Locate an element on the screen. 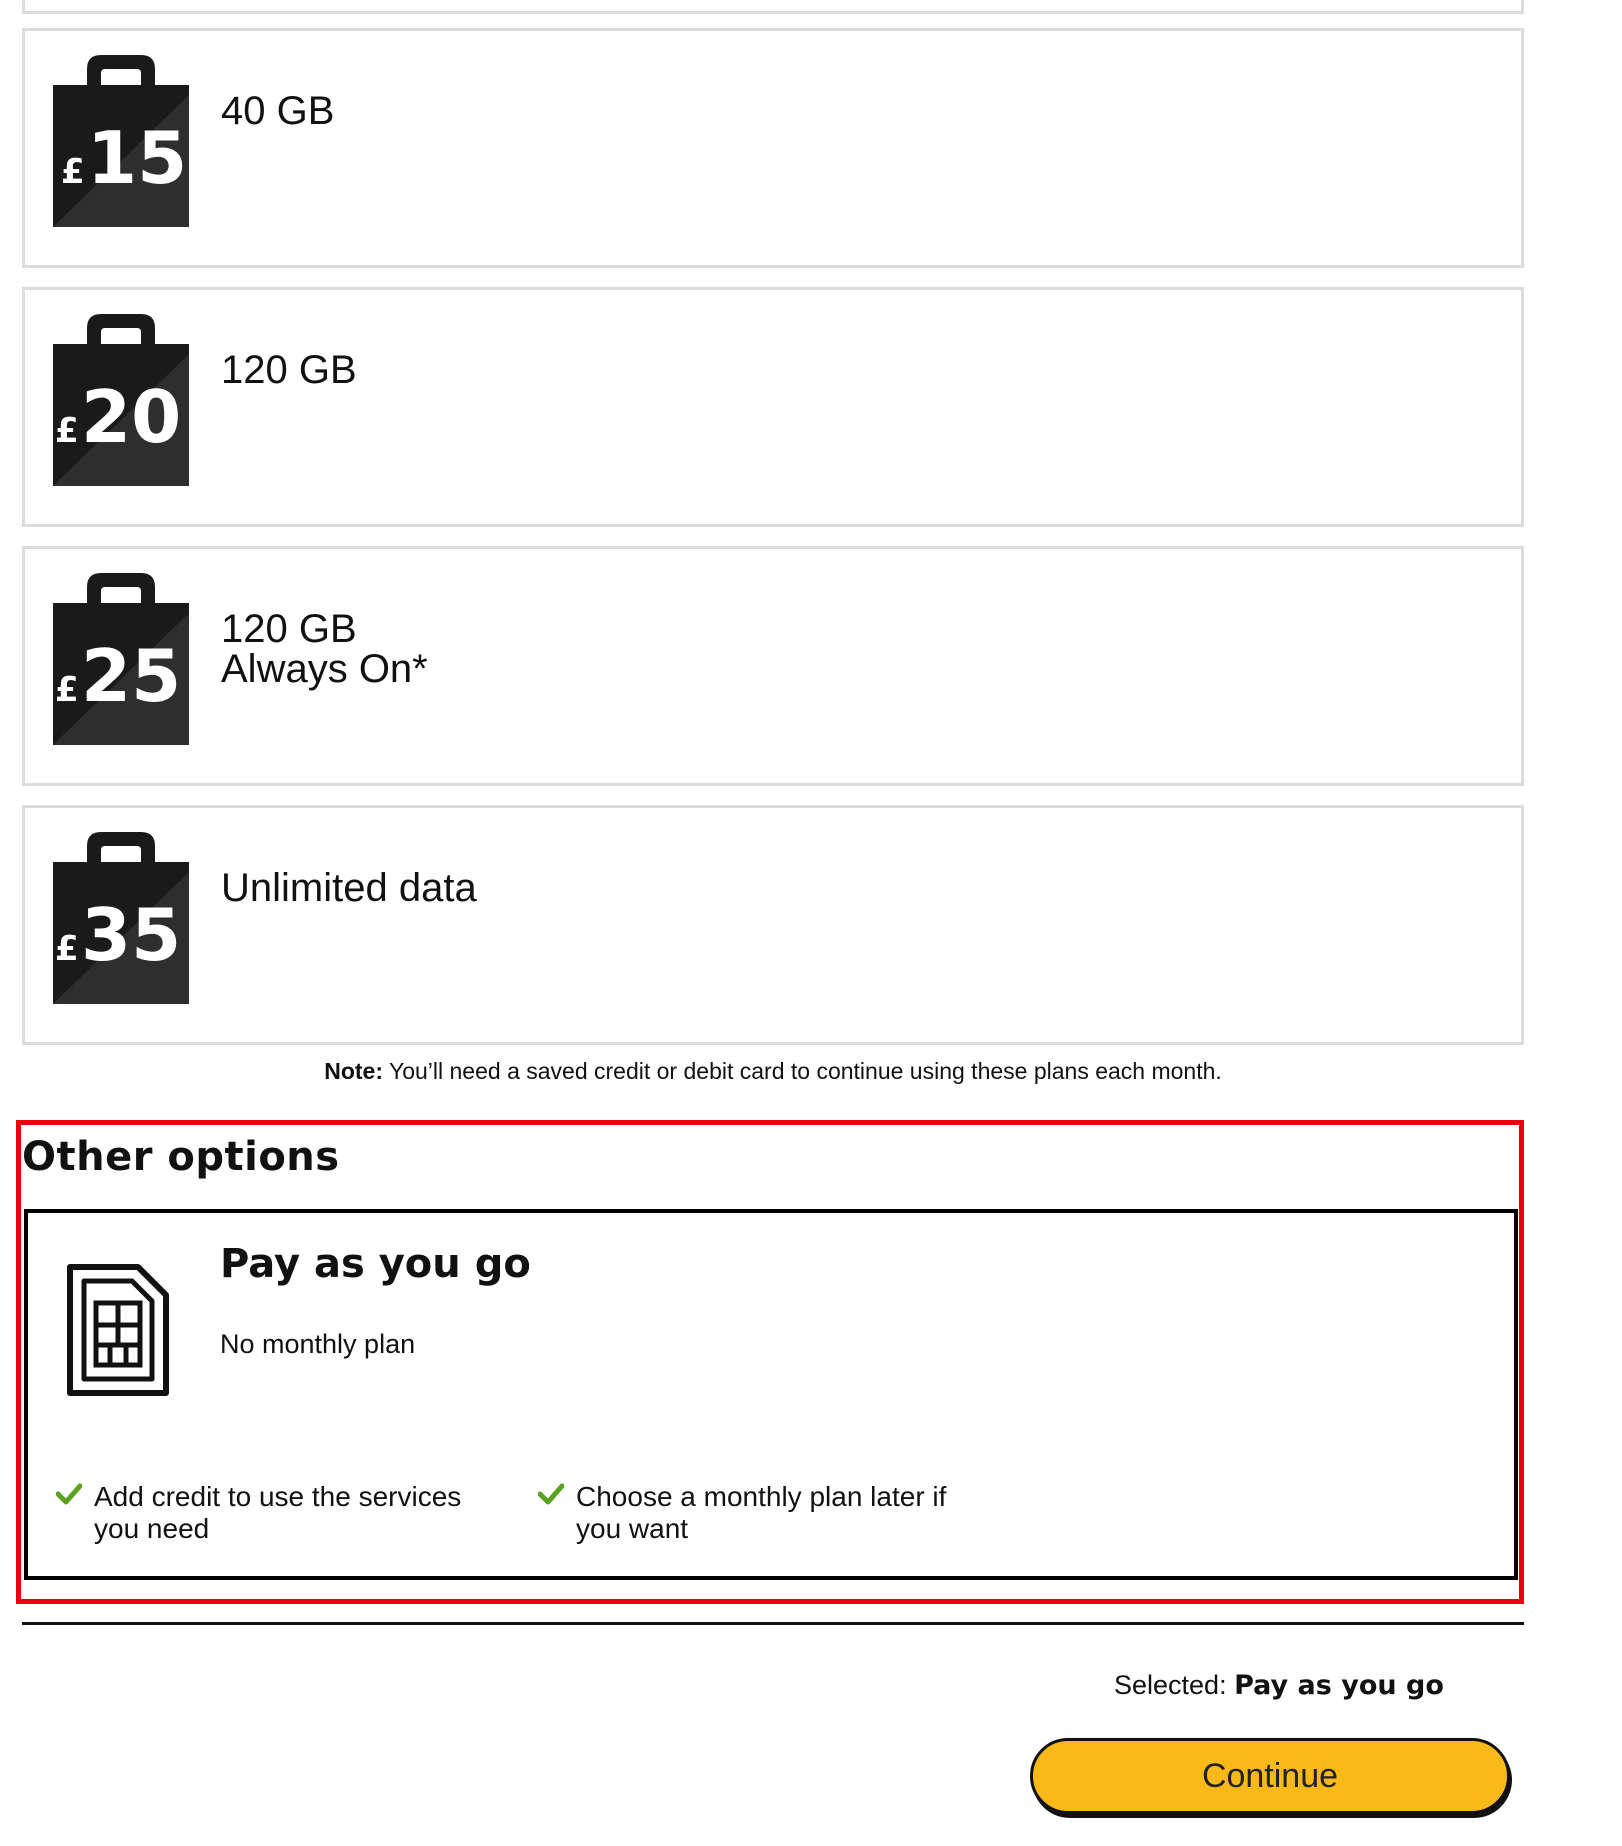 This screenshot has width=1622, height=1846. plan-data-label: 40 GB is located at coordinates (278, 111).